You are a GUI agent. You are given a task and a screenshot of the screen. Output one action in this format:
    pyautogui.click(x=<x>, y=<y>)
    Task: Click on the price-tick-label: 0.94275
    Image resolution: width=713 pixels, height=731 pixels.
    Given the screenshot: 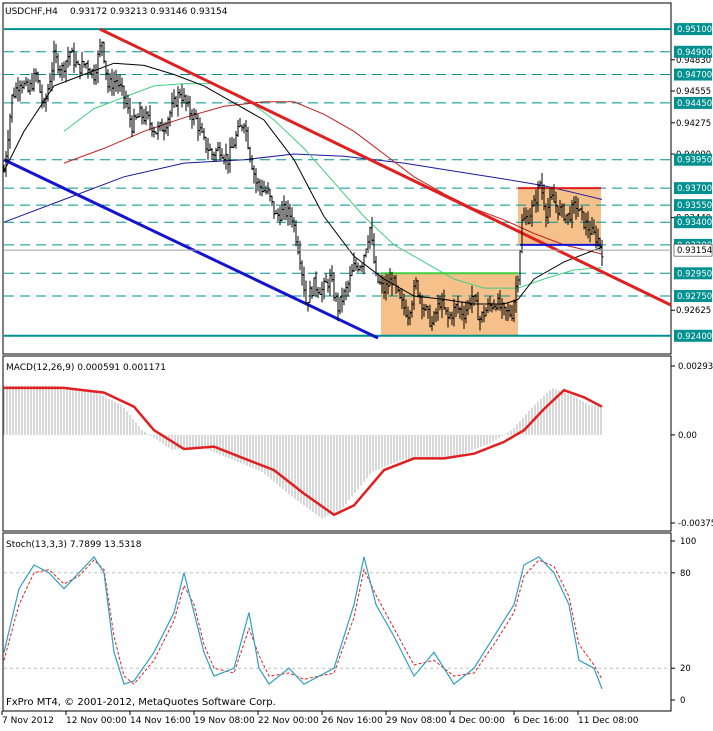 What is the action you would take?
    pyautogui.click(x=693, y=124)
    